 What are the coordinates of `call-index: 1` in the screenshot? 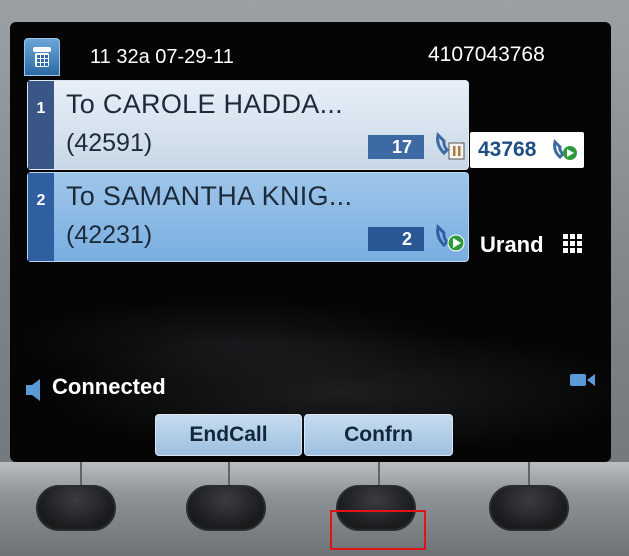 It's located at (41, 125).